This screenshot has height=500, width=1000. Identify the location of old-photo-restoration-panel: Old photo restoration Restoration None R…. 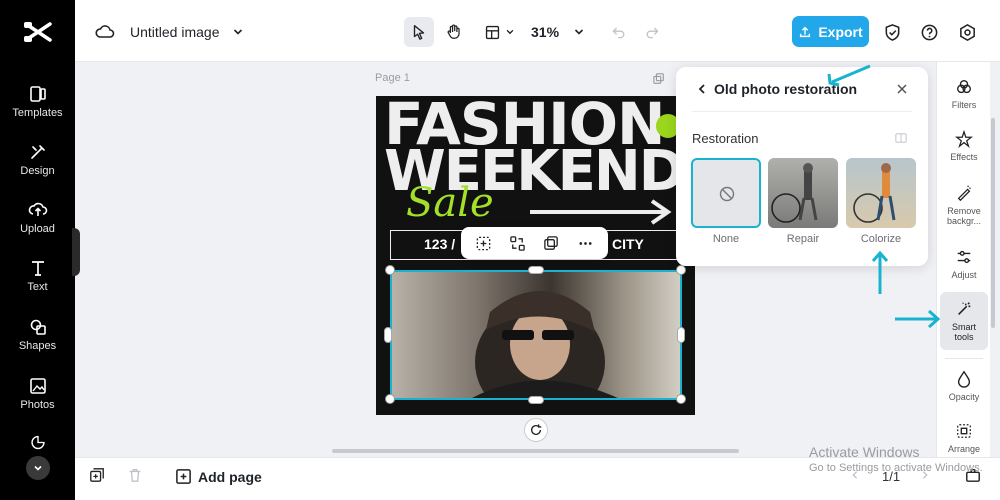
(802, 166).